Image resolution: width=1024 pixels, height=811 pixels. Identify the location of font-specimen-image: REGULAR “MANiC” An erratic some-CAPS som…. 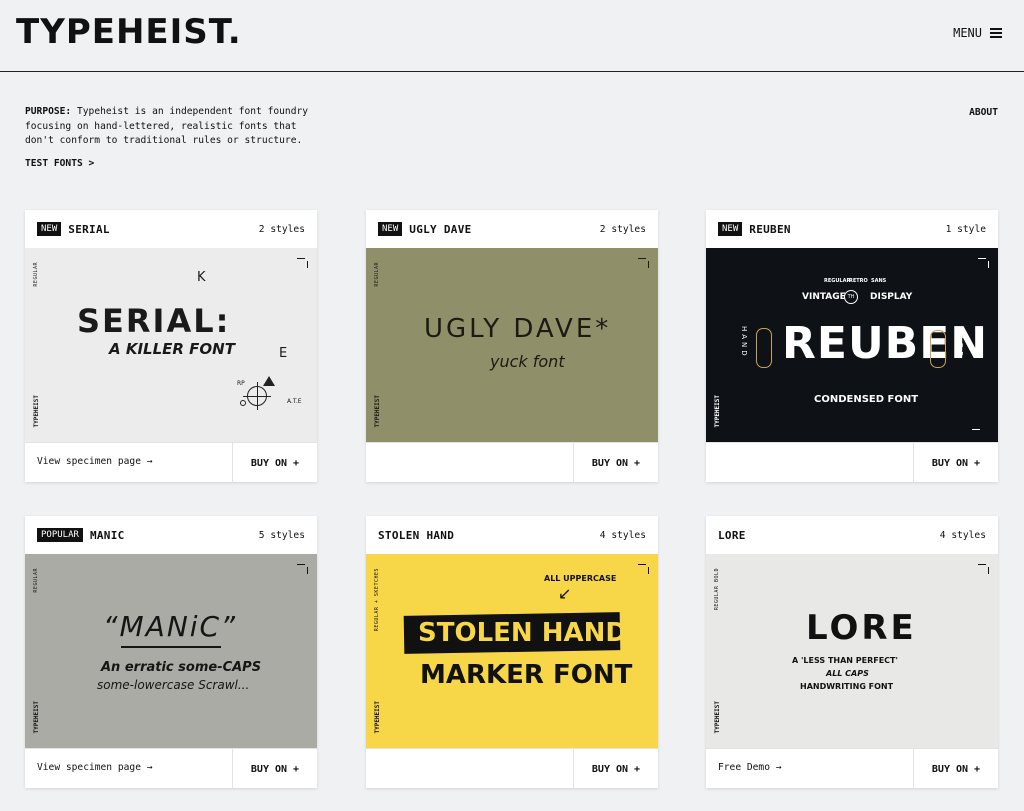
(171, 651).